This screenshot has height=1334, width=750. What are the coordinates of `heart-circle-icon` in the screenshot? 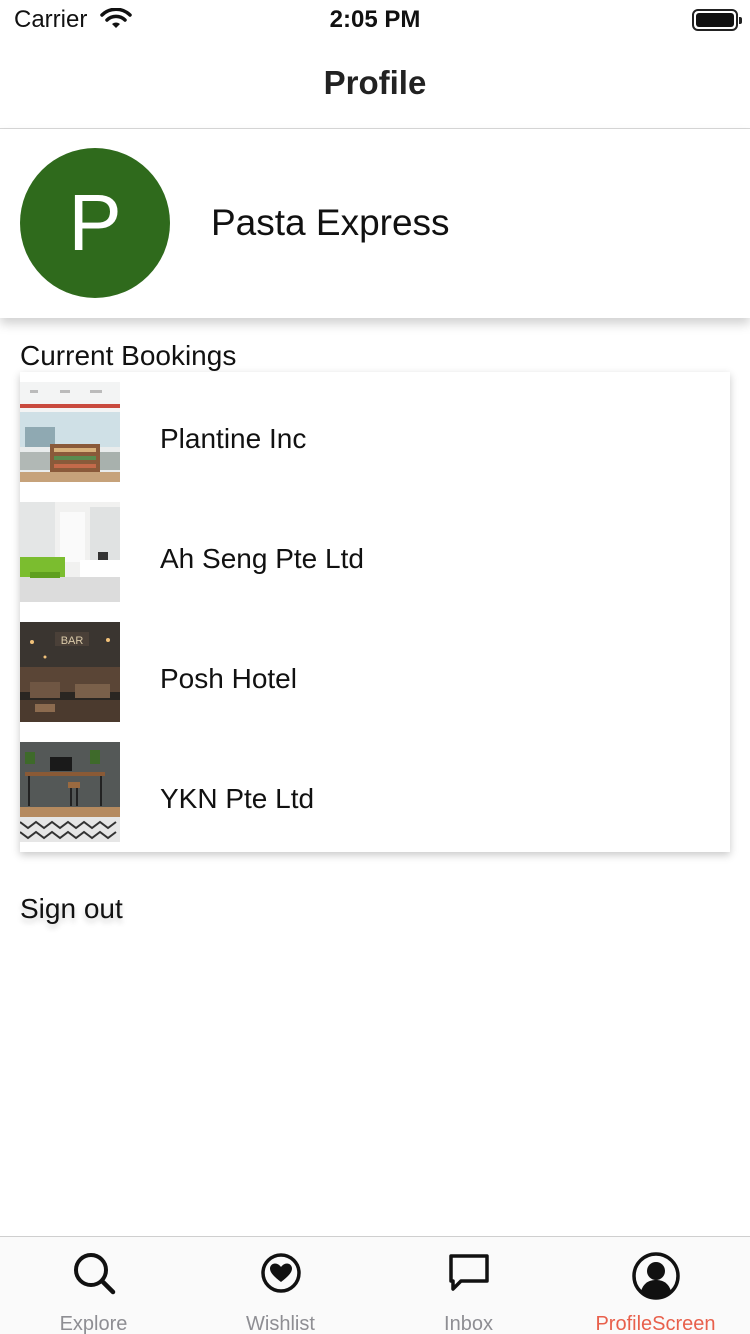 It's located at (281, 1275).